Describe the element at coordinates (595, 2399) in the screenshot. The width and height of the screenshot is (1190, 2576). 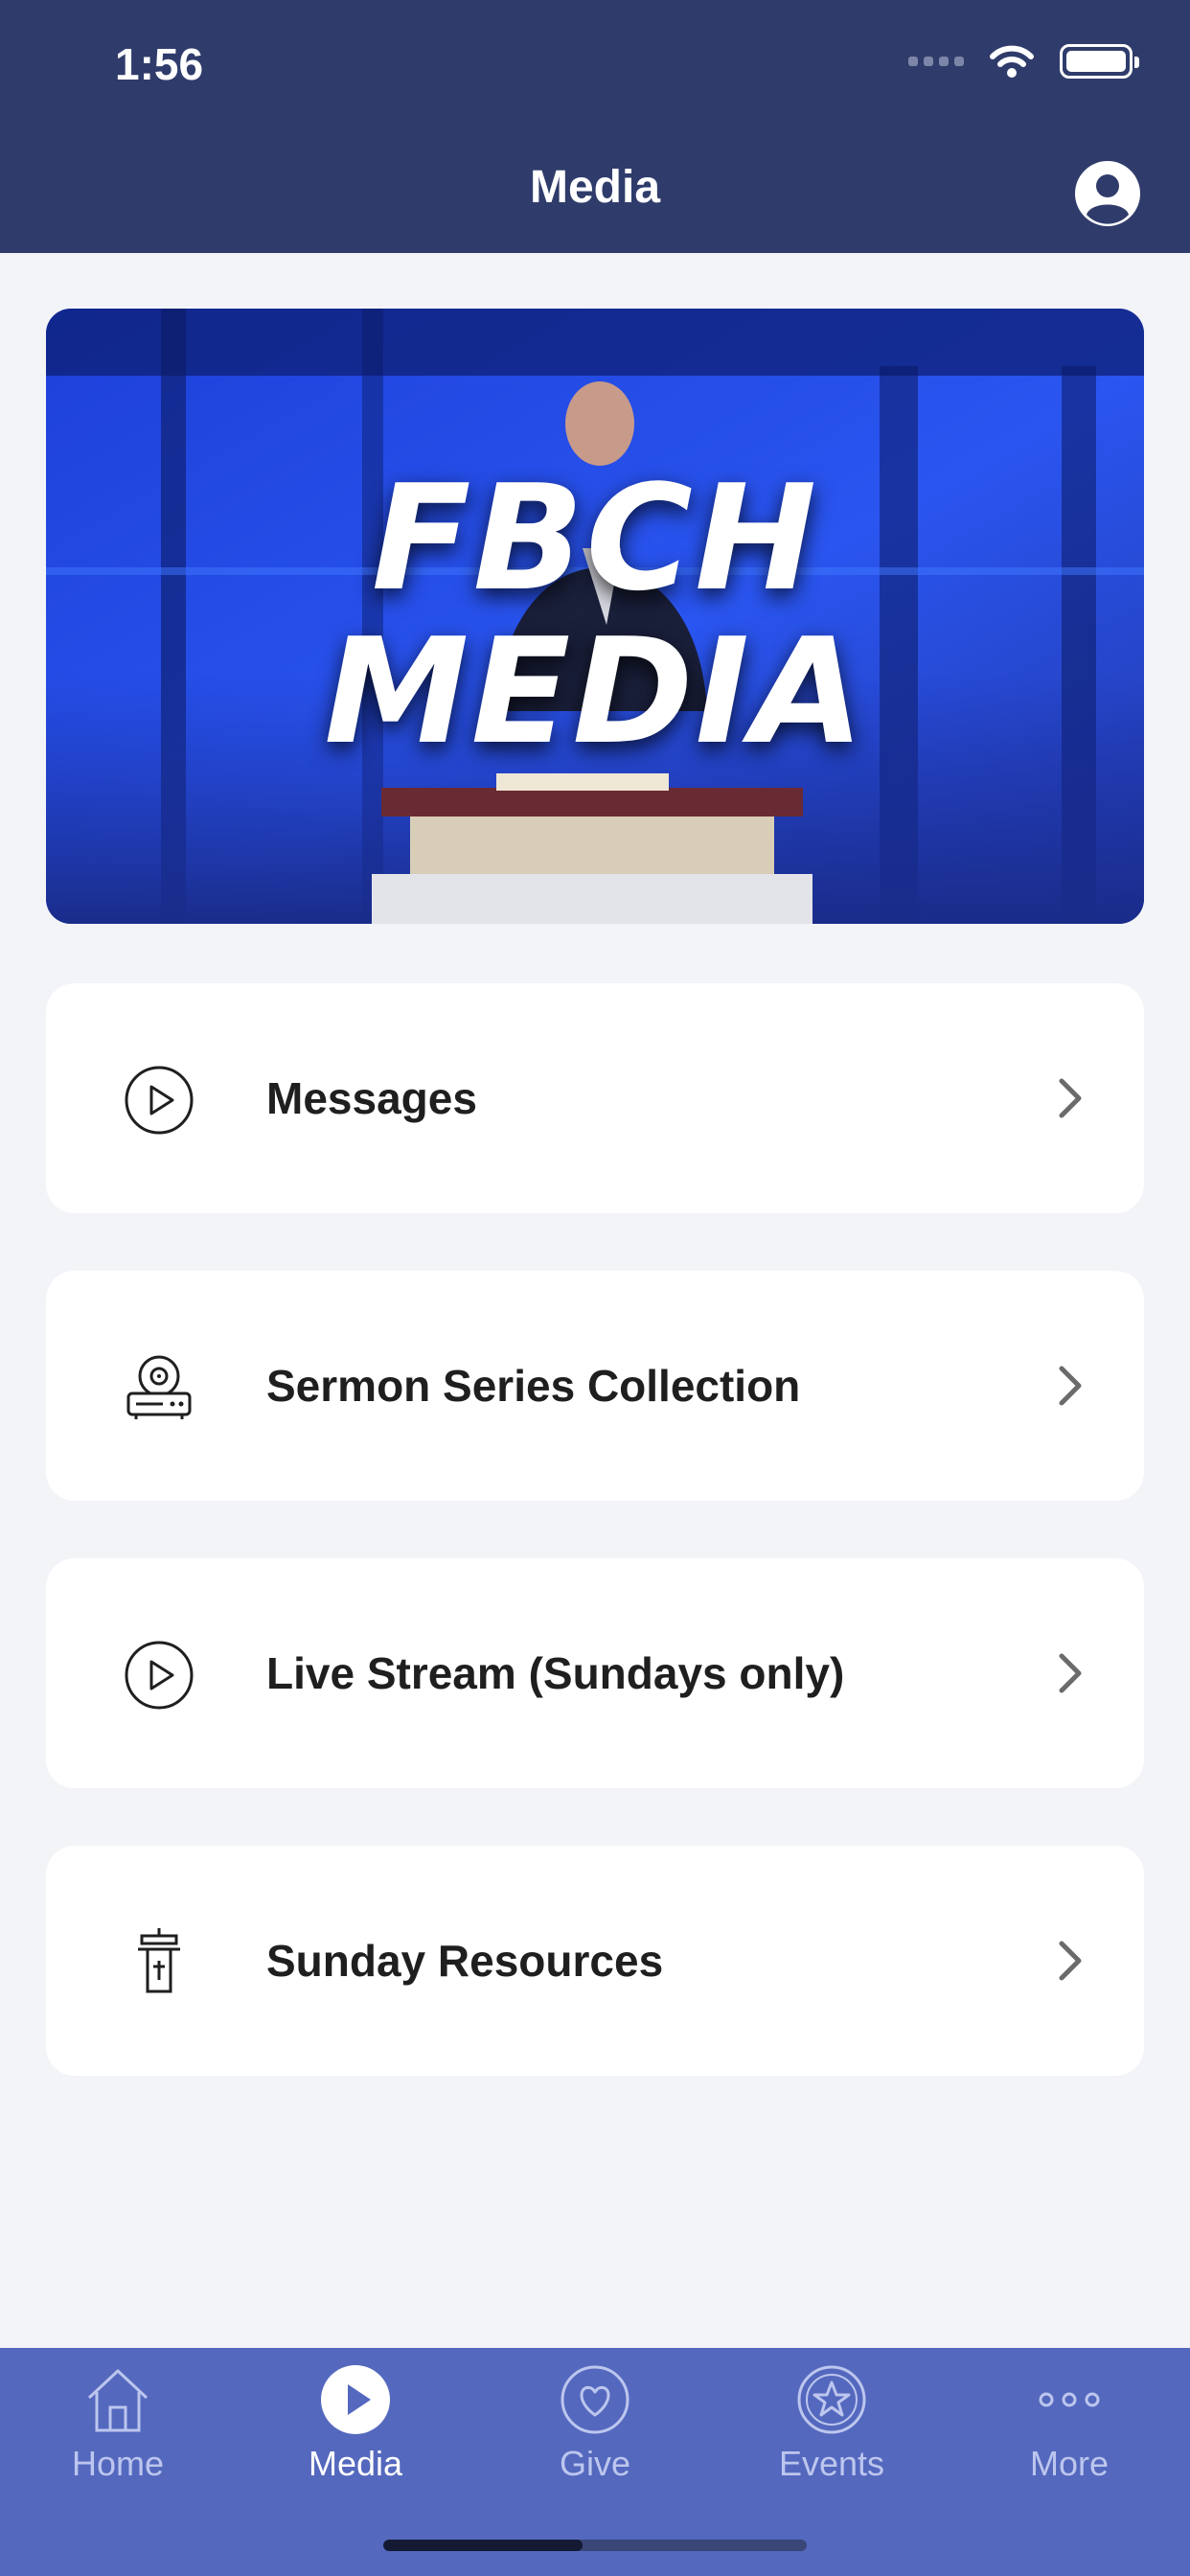
I see `heart-icon` at that location.